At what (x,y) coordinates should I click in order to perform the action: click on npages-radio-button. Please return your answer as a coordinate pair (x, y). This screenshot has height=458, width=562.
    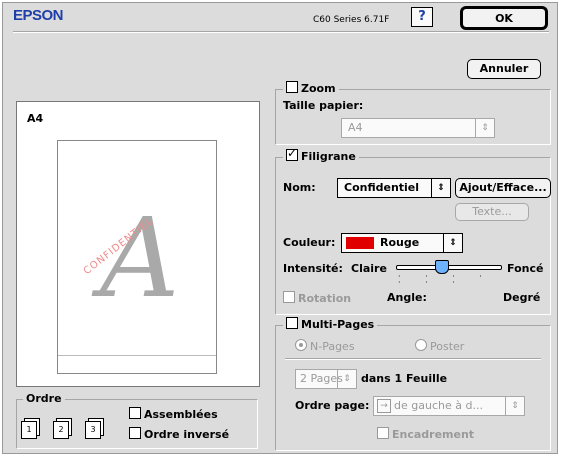
    Looking at the image, I should click on (301, 345).